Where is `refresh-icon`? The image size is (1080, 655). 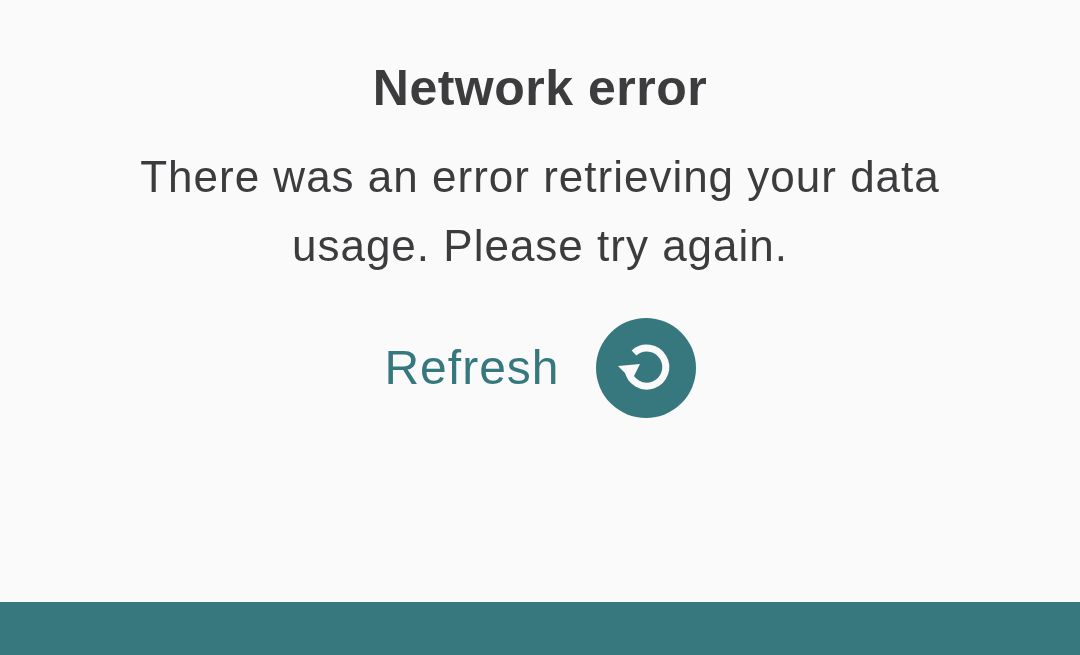 refresh-icon is located at coordinates (645, 368).